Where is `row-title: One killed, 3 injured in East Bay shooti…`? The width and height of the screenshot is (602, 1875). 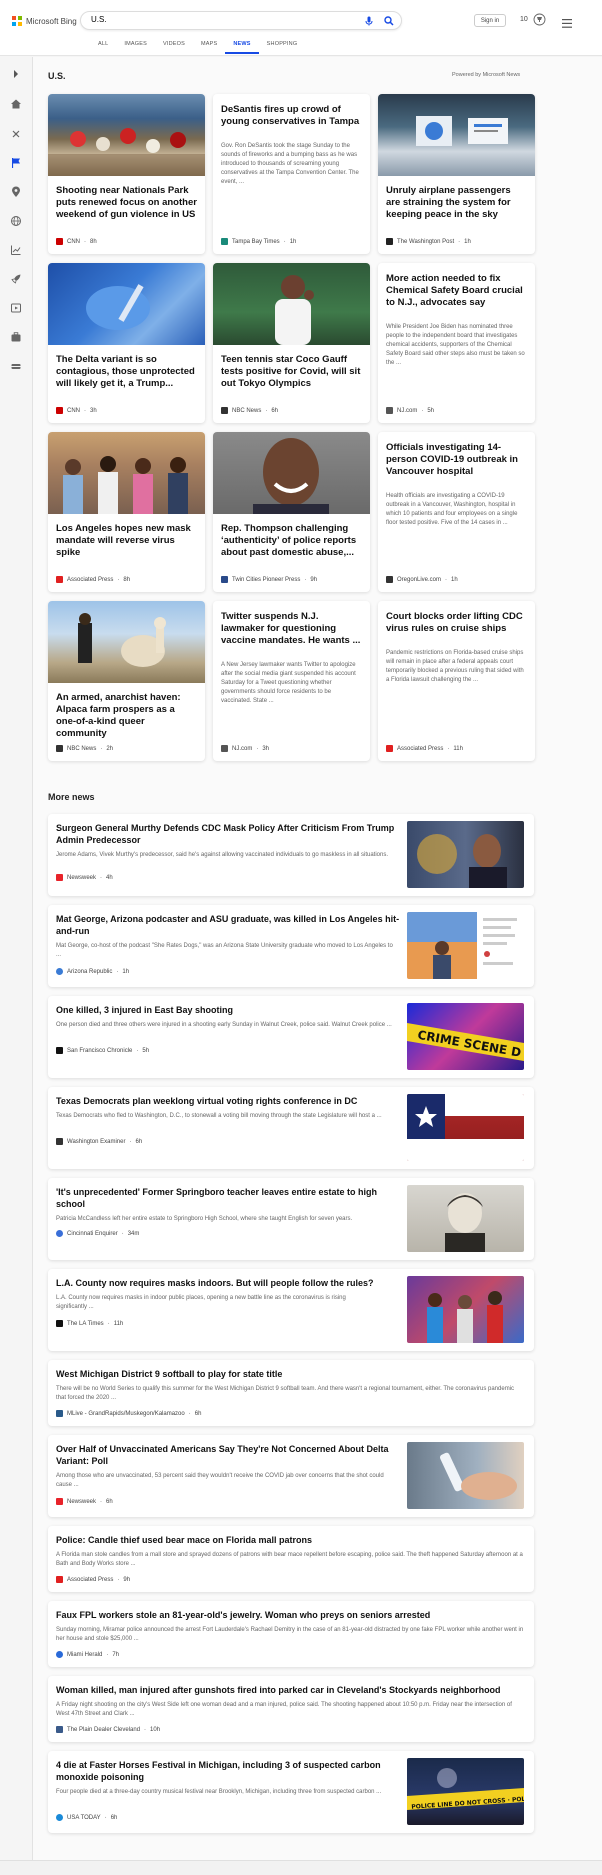 row-title: One killed, 3 injured in East Bay shooti… is located at coordinates (226, 1010).